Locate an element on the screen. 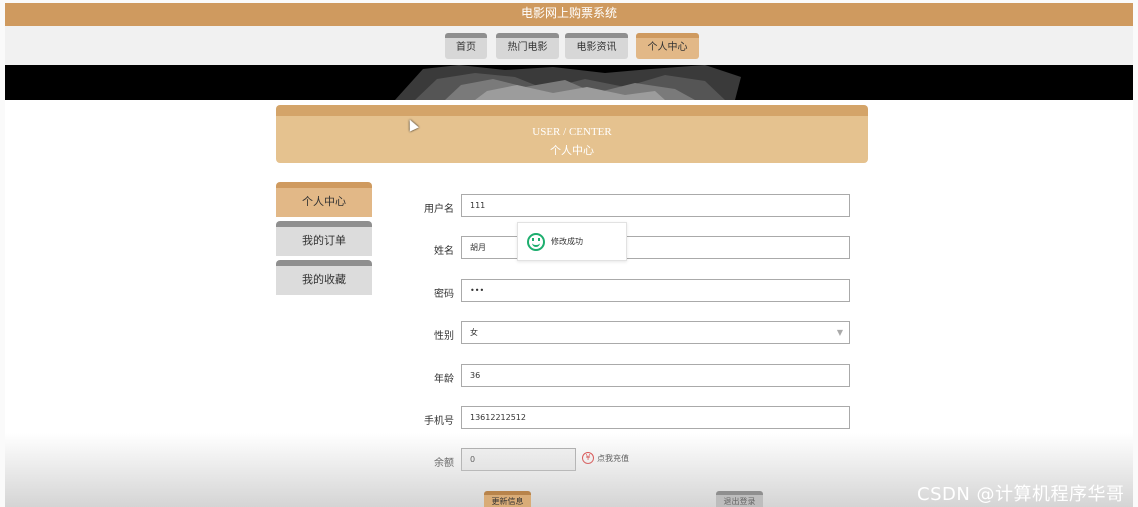  toast-message: 修改成功 is located at coordinates (567, 241).